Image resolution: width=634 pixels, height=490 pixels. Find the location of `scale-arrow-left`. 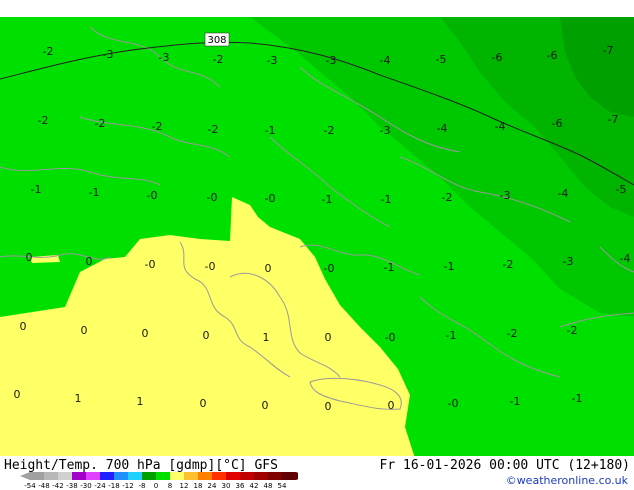

scale-arrow-left is located at coordinates (25, 476).